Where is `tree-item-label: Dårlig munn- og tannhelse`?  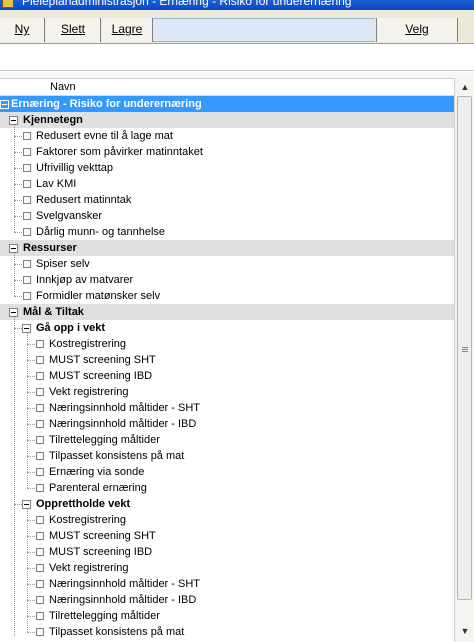
tree-item-label: Dårlig munn- og tannhelse is located at coordinates (101, 232).